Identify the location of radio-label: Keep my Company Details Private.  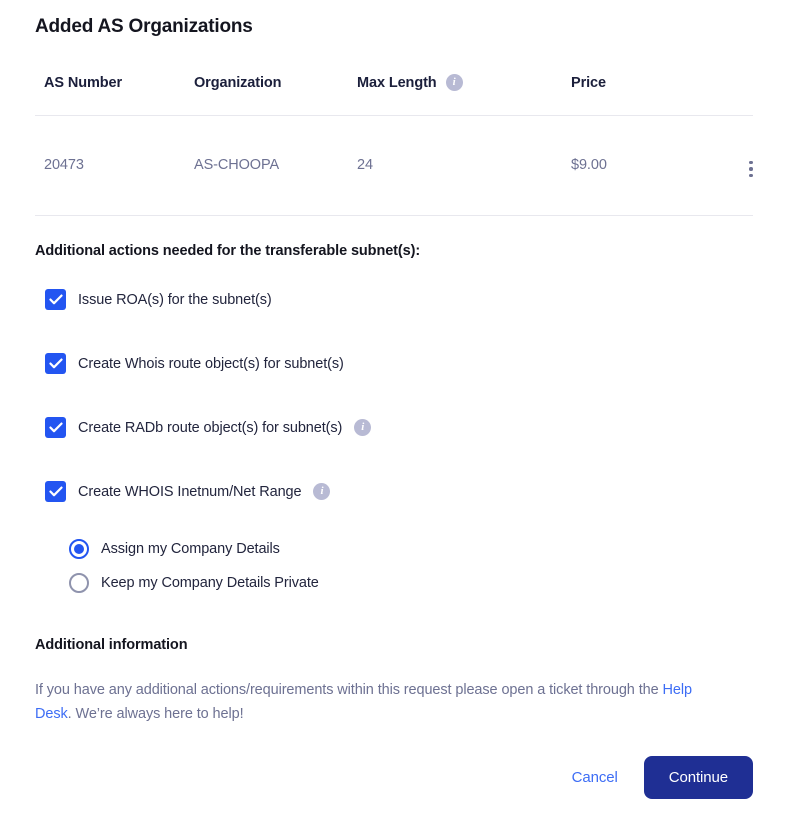
(210, 582).